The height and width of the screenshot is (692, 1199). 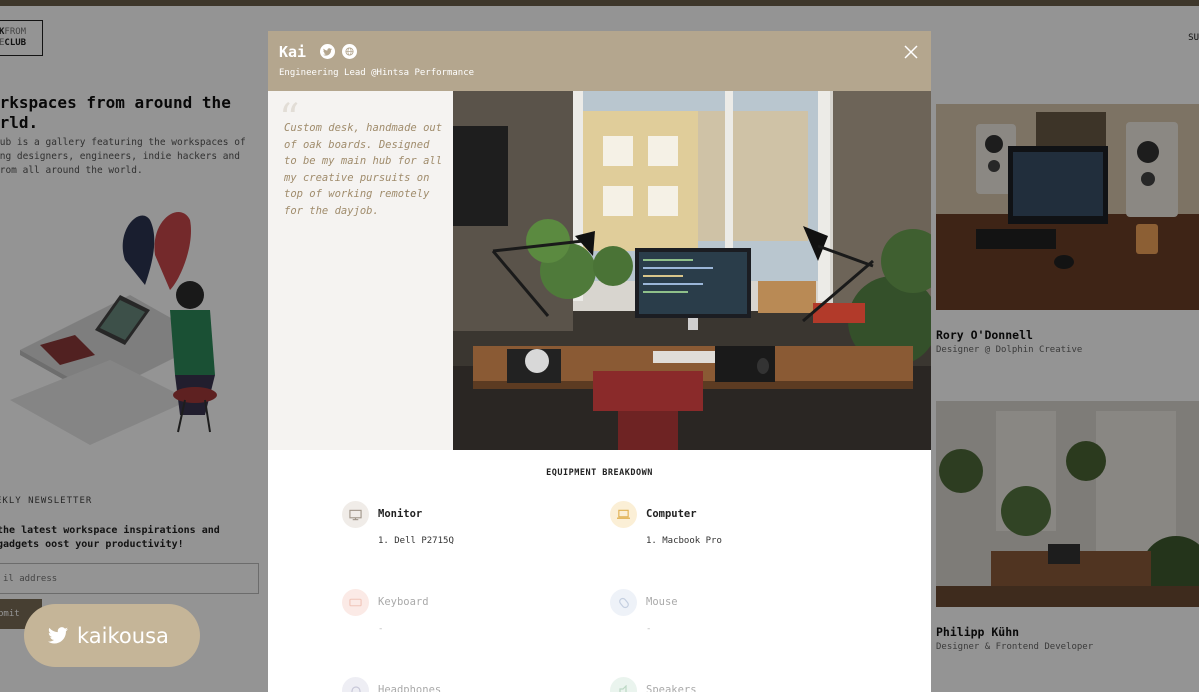 I want to click on laptop-icon, so click(x=623, y=514).